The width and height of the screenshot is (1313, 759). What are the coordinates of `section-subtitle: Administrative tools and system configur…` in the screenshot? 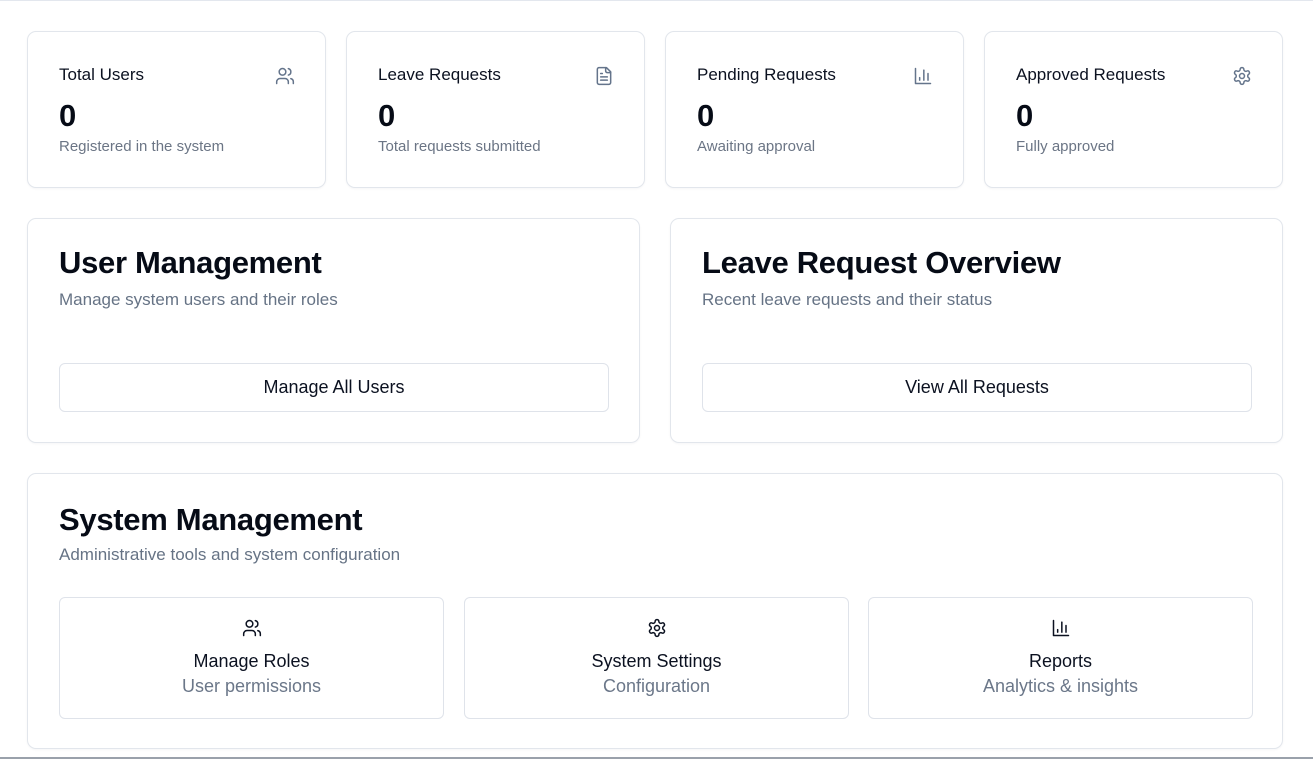 It's located at (230, 554).